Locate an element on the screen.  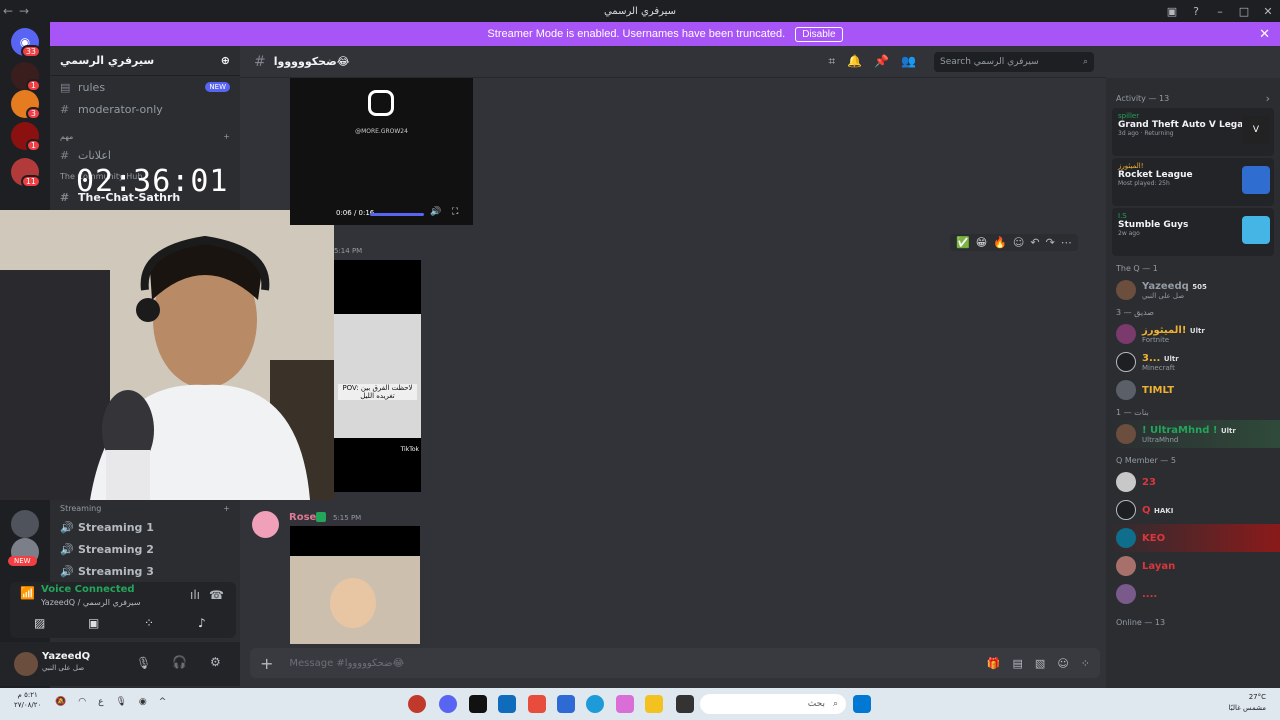
server-icon: 11 is located at coordinates (26, 173).